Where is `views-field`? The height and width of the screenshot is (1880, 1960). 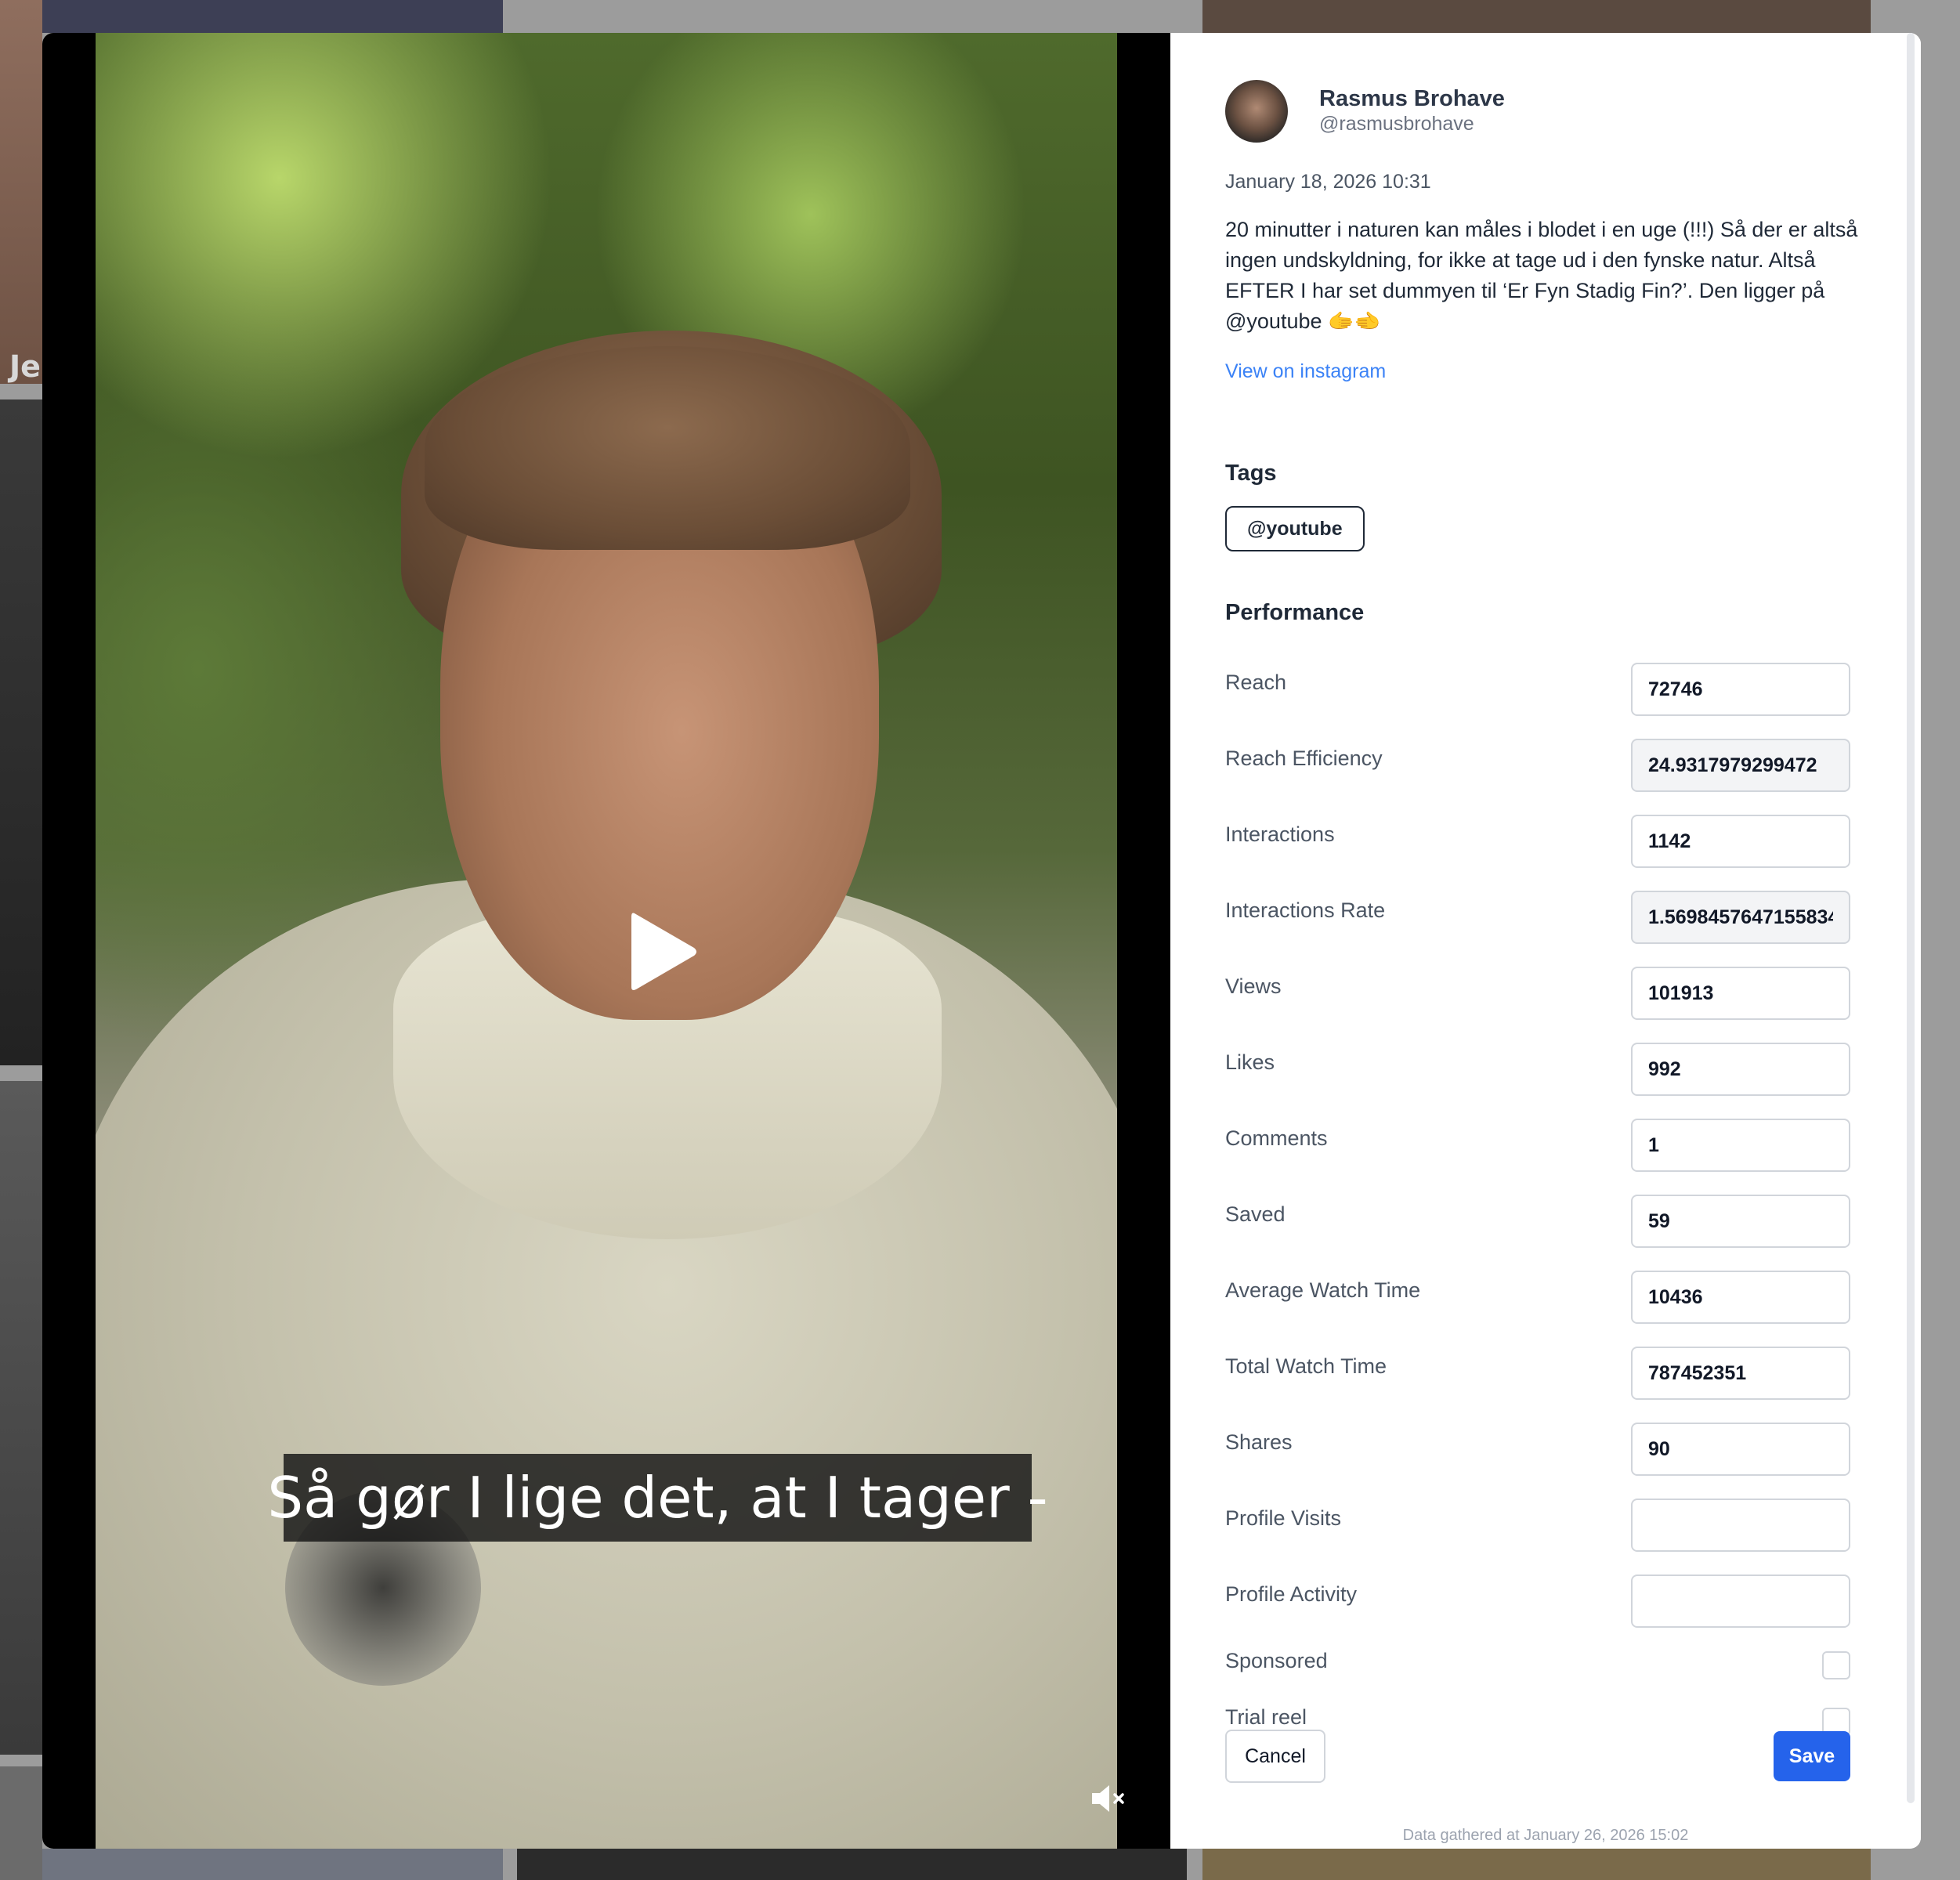
views-field is located at coordinates (1741, 993).